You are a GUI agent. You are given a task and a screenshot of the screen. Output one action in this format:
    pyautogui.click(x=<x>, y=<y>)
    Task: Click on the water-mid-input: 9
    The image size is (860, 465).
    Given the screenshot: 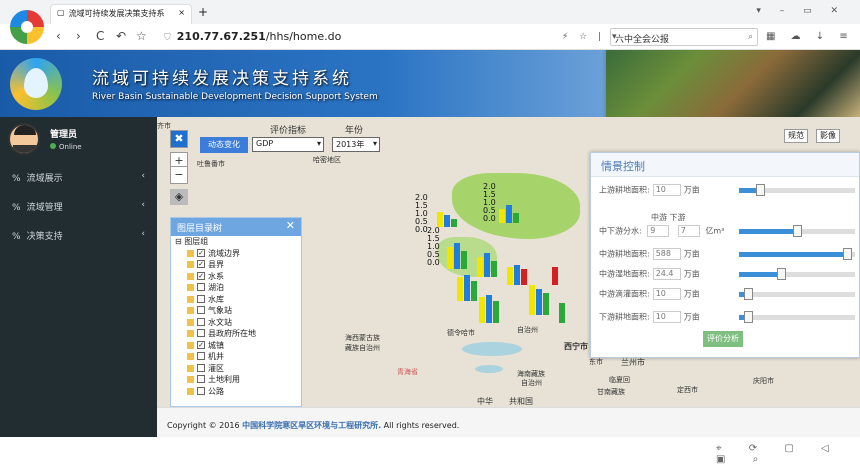 What is the action you would take?
    pyautogui.click(x=658, y=231)
    